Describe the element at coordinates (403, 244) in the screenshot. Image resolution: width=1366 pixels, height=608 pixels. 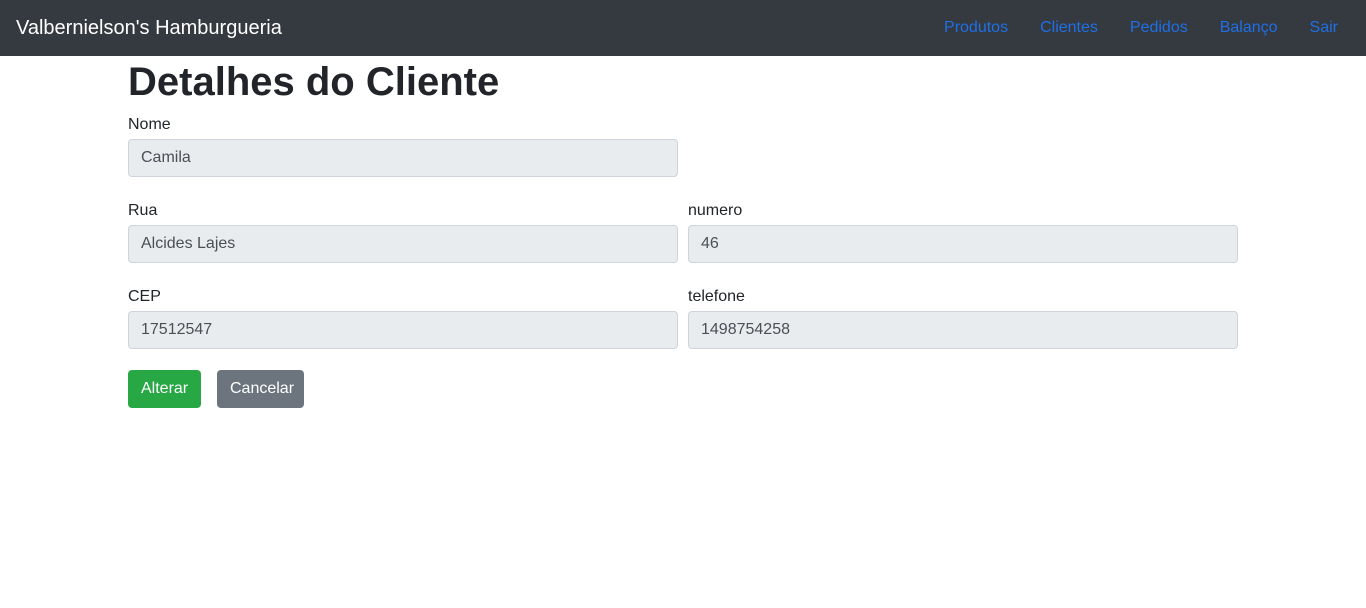
I see `rua-input` at that location.